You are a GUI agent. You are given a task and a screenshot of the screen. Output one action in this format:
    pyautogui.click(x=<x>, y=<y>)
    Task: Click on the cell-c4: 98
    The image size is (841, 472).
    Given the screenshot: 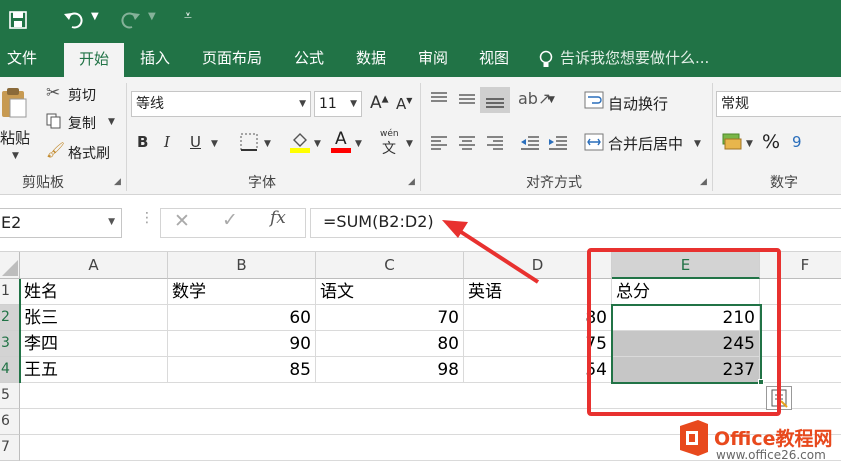 What is the action you would take?
    pyautogui.click(x=390, y=370)
    